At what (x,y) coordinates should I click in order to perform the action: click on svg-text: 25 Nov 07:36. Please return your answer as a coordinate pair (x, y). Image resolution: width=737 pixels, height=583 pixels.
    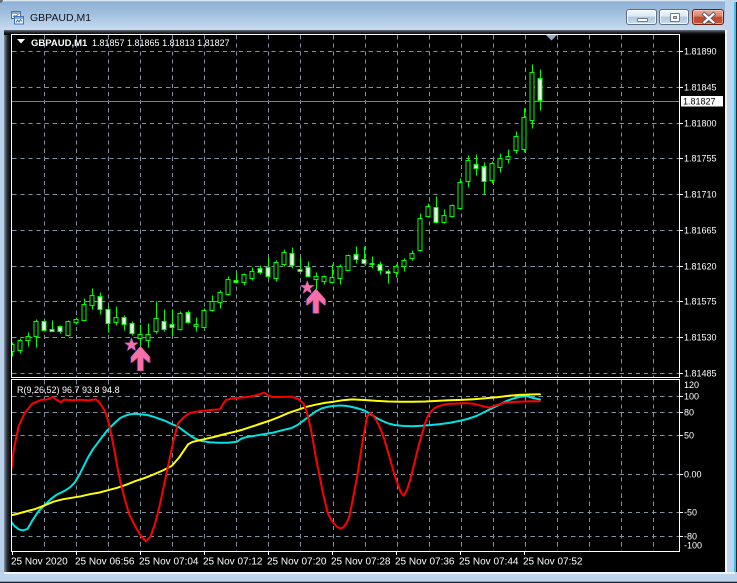
    Looking at the image, I should click on (425, 562).